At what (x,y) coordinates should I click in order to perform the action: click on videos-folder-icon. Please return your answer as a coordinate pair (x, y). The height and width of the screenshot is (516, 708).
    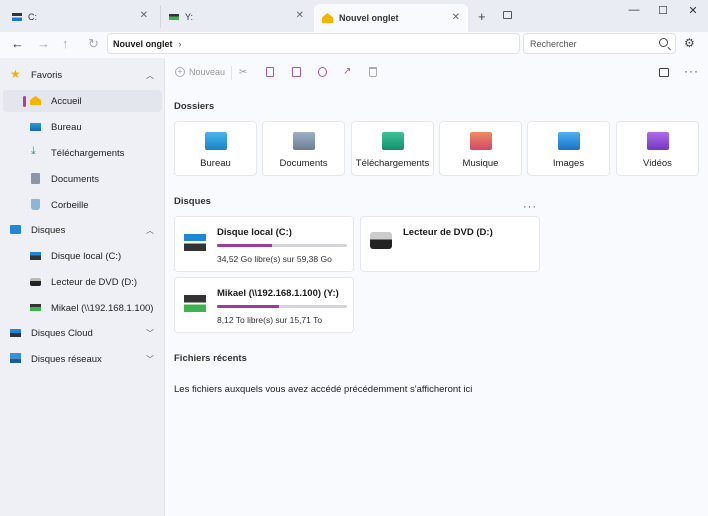
    Looking at the image, I should click on (658, 141).